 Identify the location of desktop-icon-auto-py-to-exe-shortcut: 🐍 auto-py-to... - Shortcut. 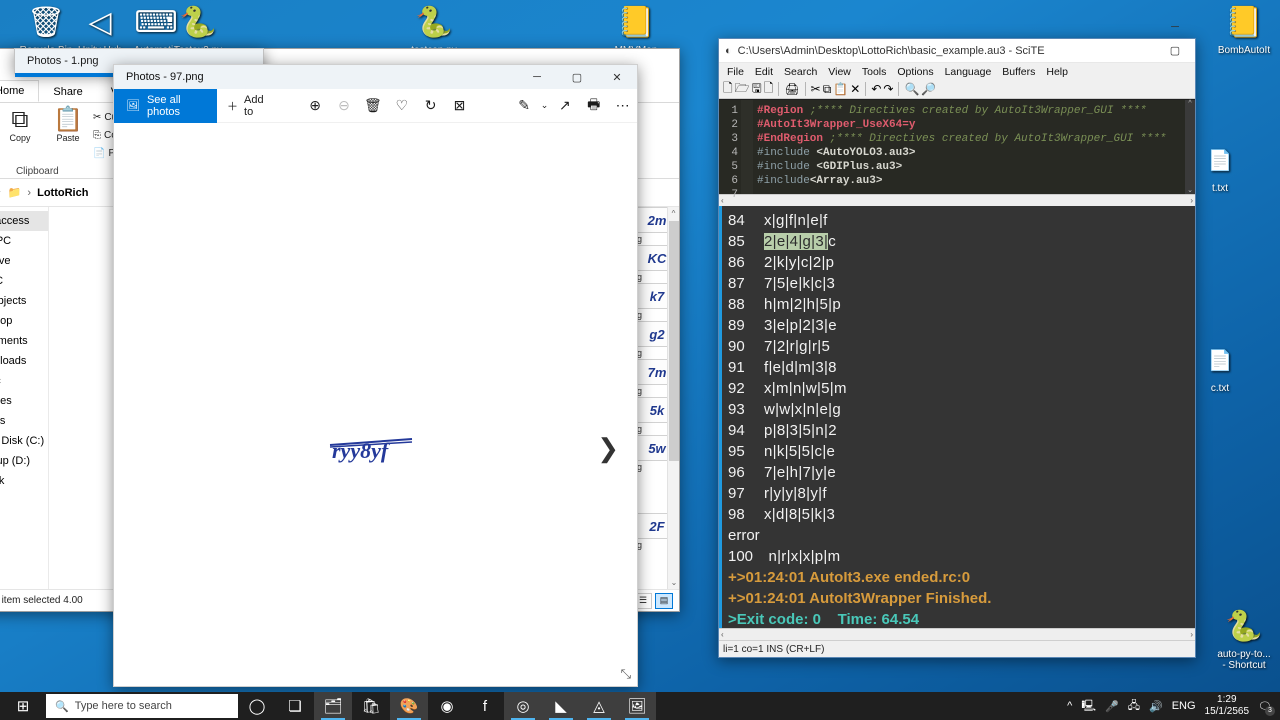
(1243, 640).